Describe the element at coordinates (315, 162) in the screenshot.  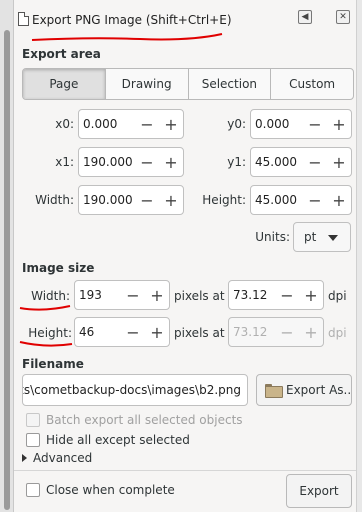
I see `y1-decrement-button: −` at that location.